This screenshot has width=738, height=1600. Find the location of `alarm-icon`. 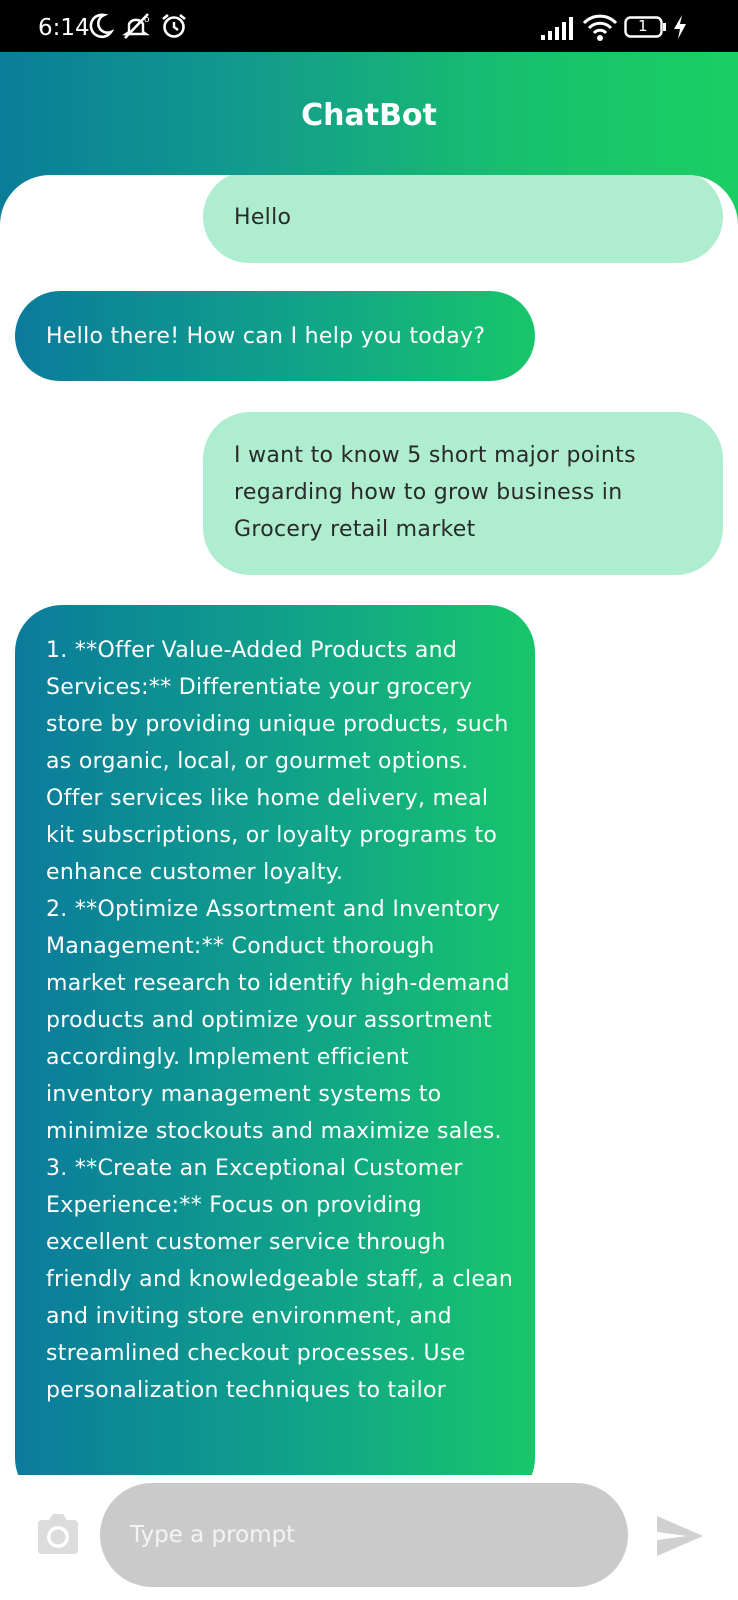

alarm-icon is located at coordinates (174, 28).